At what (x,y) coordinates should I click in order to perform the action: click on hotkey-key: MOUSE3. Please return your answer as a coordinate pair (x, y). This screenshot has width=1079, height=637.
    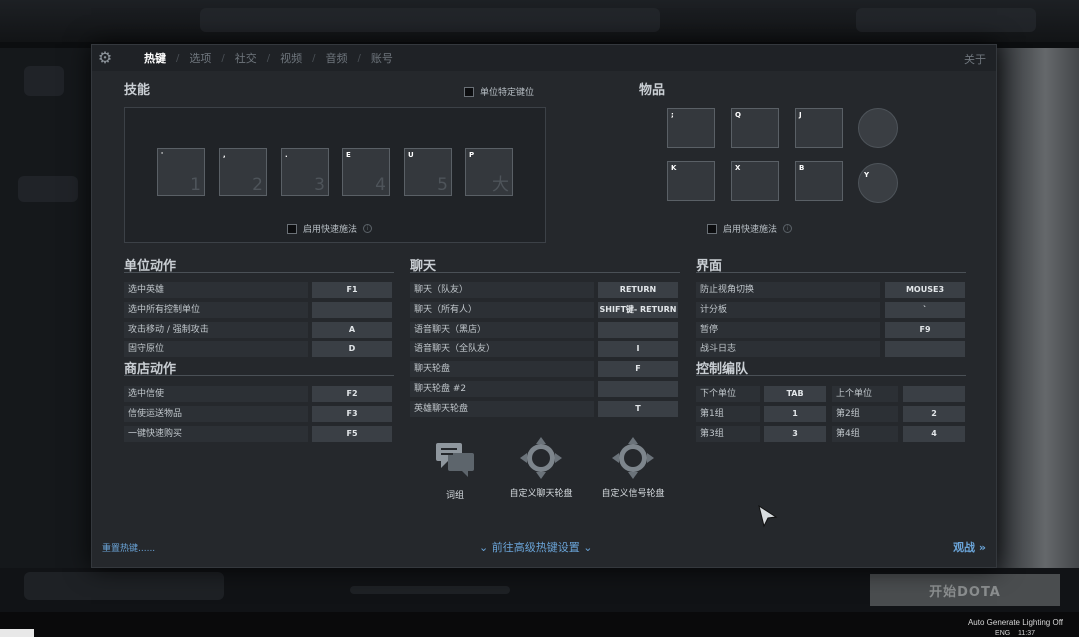
    Looking at the image, I should click on (925, 290).